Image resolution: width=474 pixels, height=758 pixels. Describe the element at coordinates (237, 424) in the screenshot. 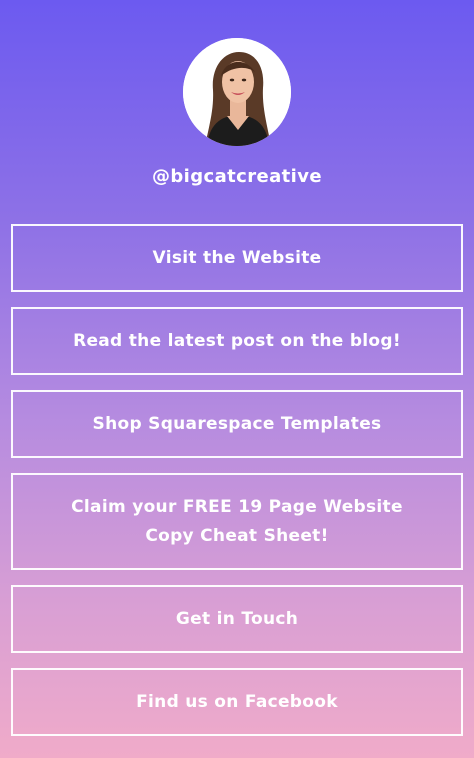

I see `link-shop-templates-button: Shop Squarespace Templates` at that location.